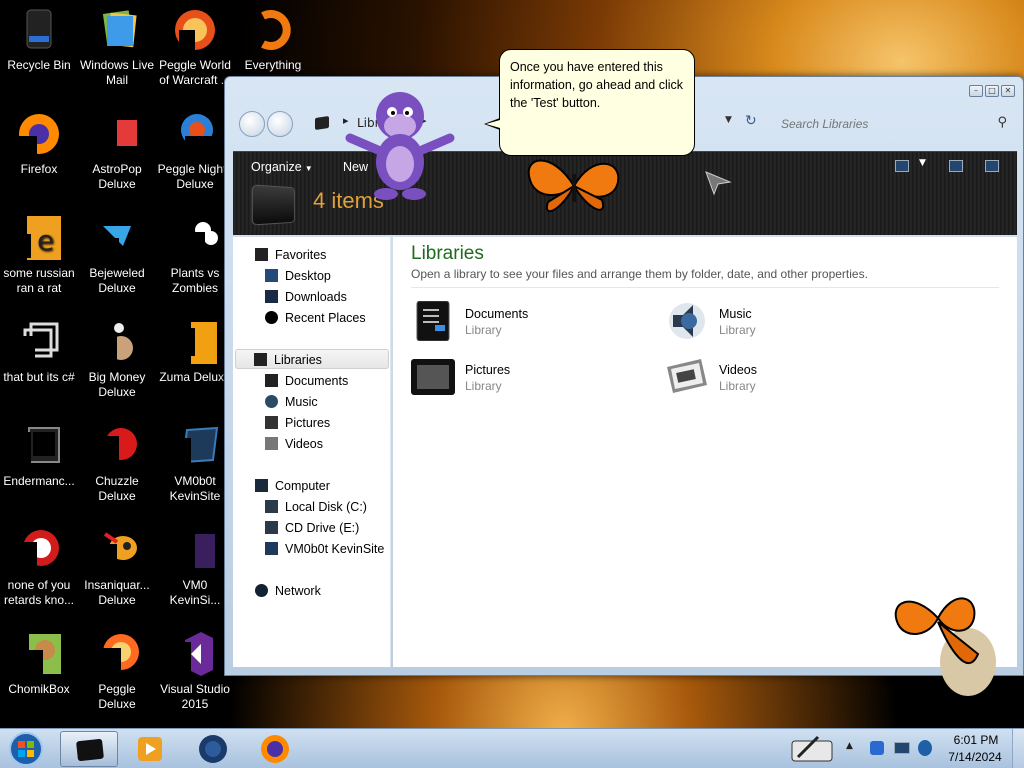 This screenshot has width=1024, height=768. I want to click on library-name: Videos, so click(738, 370).